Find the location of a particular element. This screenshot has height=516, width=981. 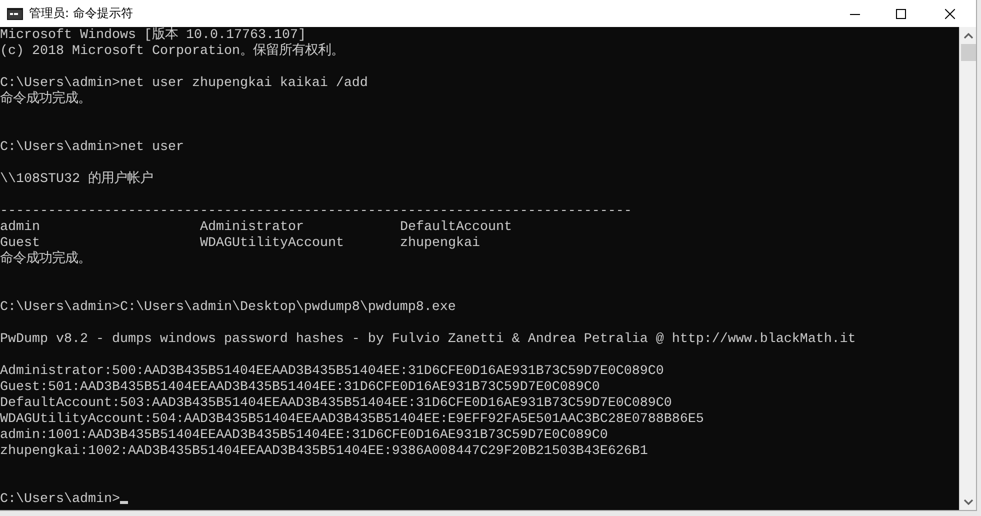

account-name: WDAGUtilityAccount is located at coordinates (272, 244).